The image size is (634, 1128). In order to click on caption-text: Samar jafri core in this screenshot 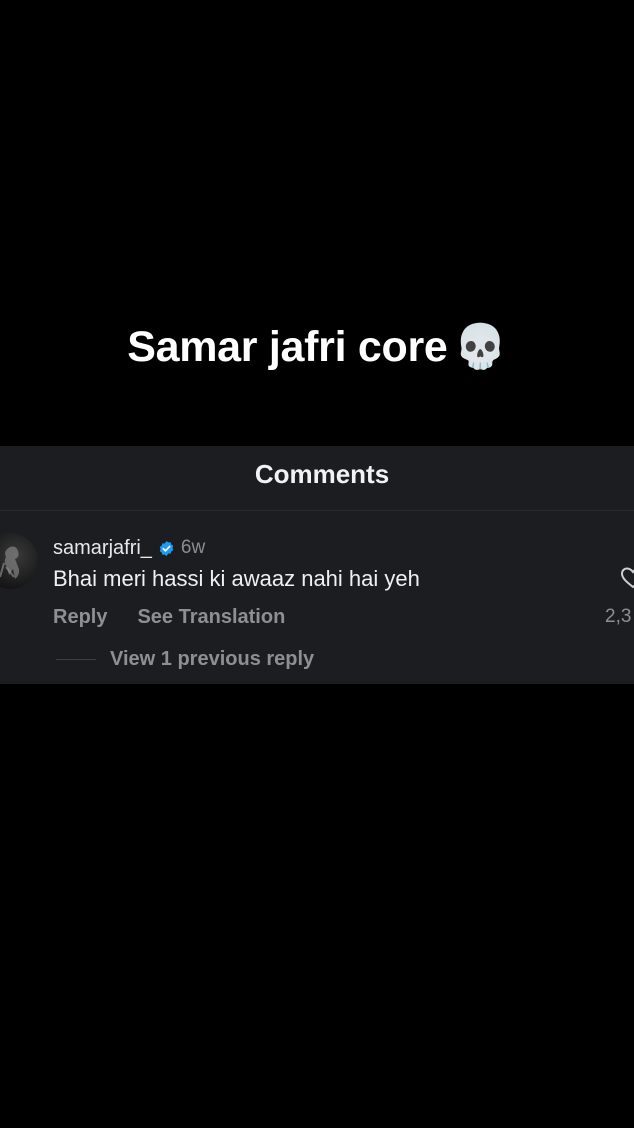, I will do `click(287, 347)`.